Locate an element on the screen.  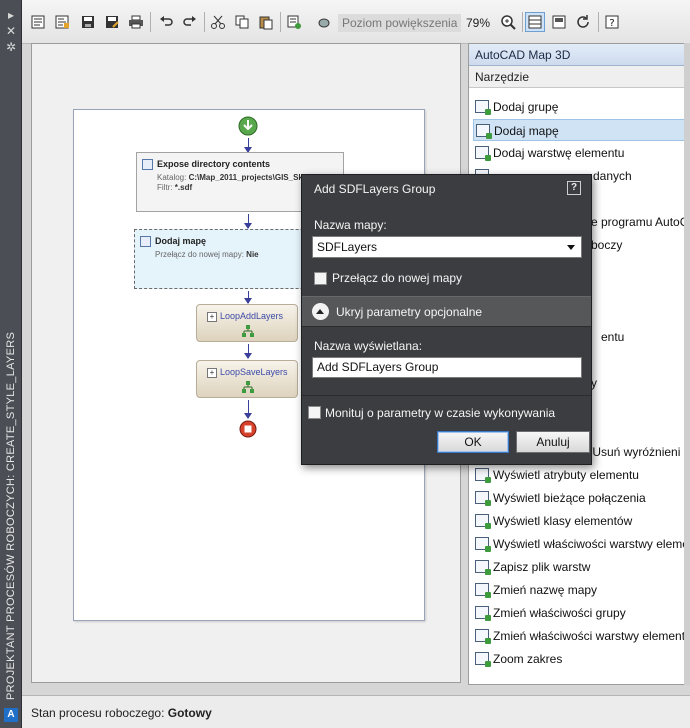
add-map-node-switch: Przełącz do nowej mapy: Nie is located at coordinates (207, 254).